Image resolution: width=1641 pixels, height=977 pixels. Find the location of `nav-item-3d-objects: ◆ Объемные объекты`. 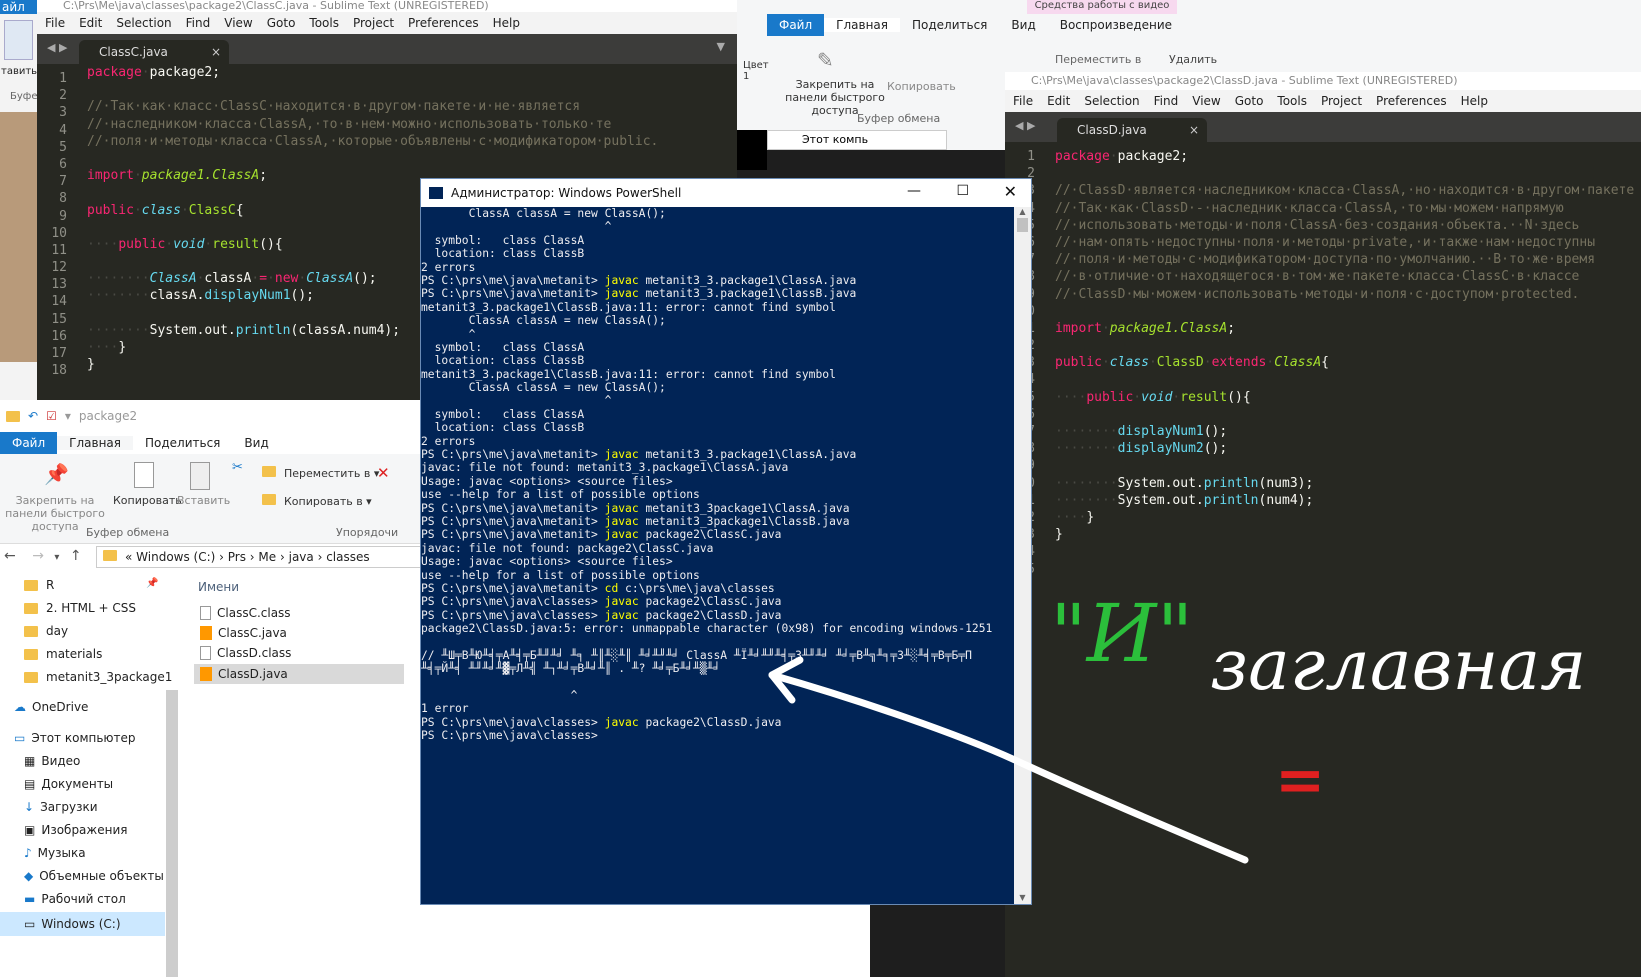

nav-item-3d-objects: ◆ Объемные объекты is located at coordinates (94, 876).